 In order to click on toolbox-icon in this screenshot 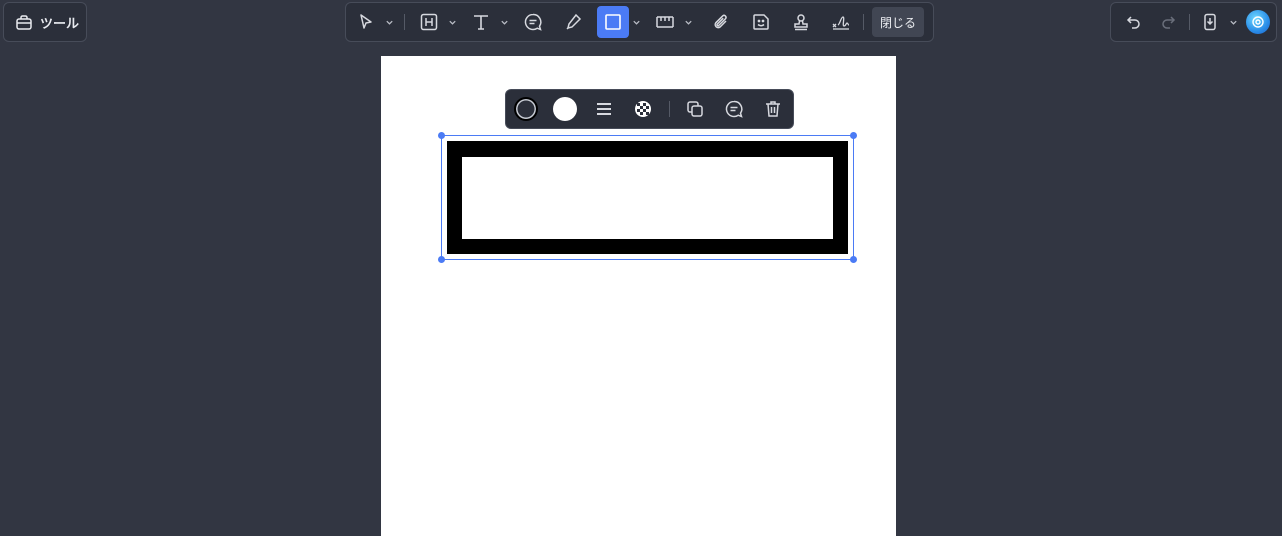, I will do `click(24, 22)`.